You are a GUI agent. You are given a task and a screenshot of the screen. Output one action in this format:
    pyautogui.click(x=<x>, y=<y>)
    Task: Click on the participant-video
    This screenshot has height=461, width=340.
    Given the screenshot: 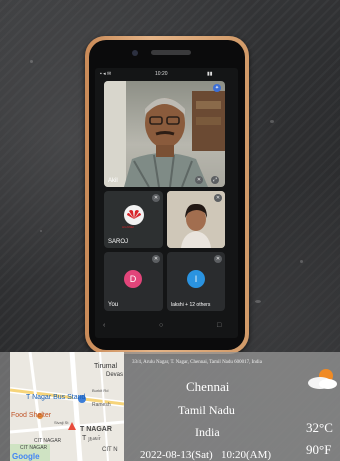 What is the action you would take?
    pyautogui.click(x=164, y=134)
    